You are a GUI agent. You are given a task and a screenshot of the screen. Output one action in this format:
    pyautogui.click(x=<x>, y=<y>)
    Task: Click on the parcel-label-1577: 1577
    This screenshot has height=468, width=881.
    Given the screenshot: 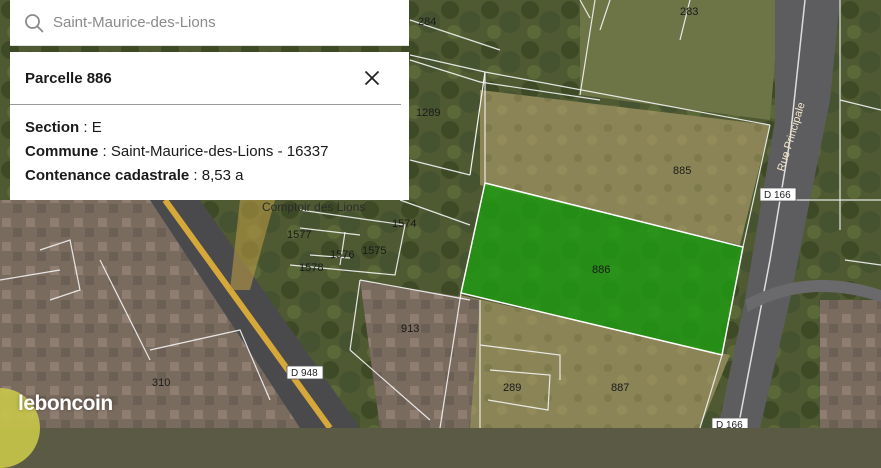 What is the action you would take?
    pyautogui.click(x=299, y=235)
    